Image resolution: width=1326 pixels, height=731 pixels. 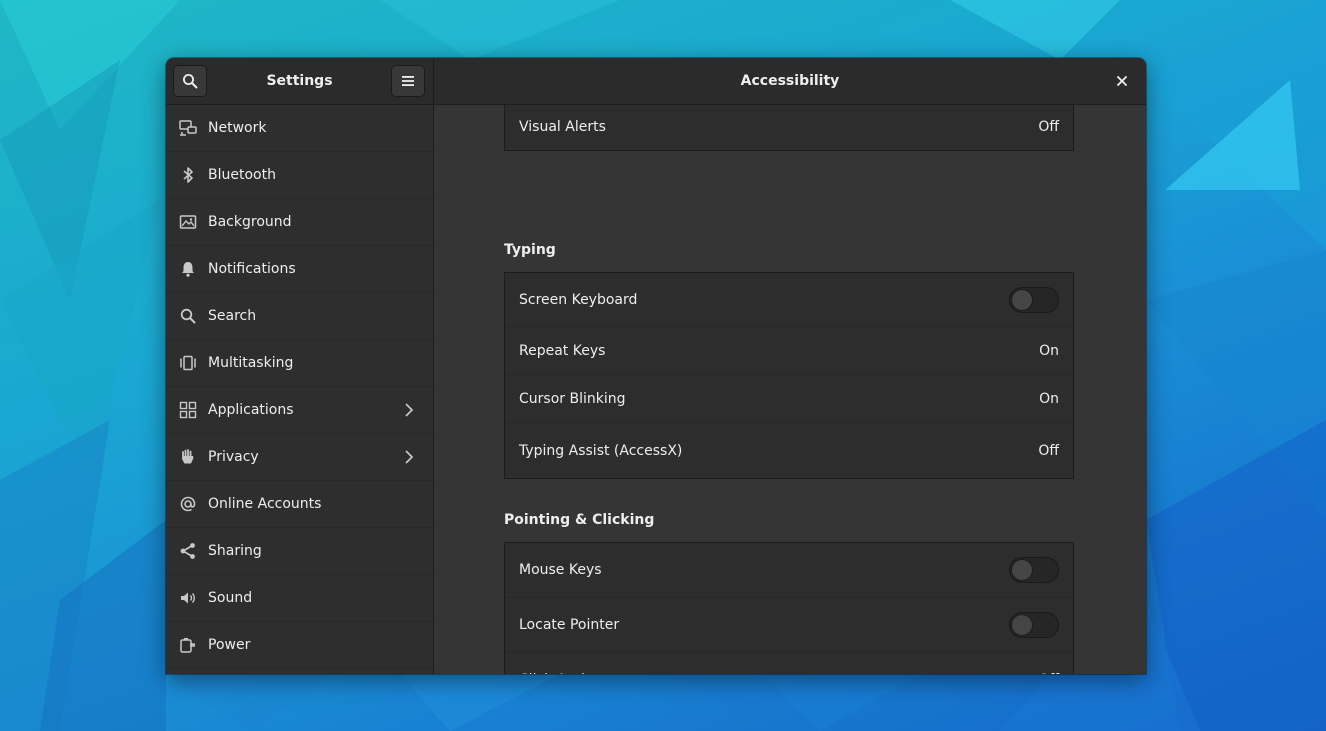 I want to click on hand-icon, so click(x=188, y=456).